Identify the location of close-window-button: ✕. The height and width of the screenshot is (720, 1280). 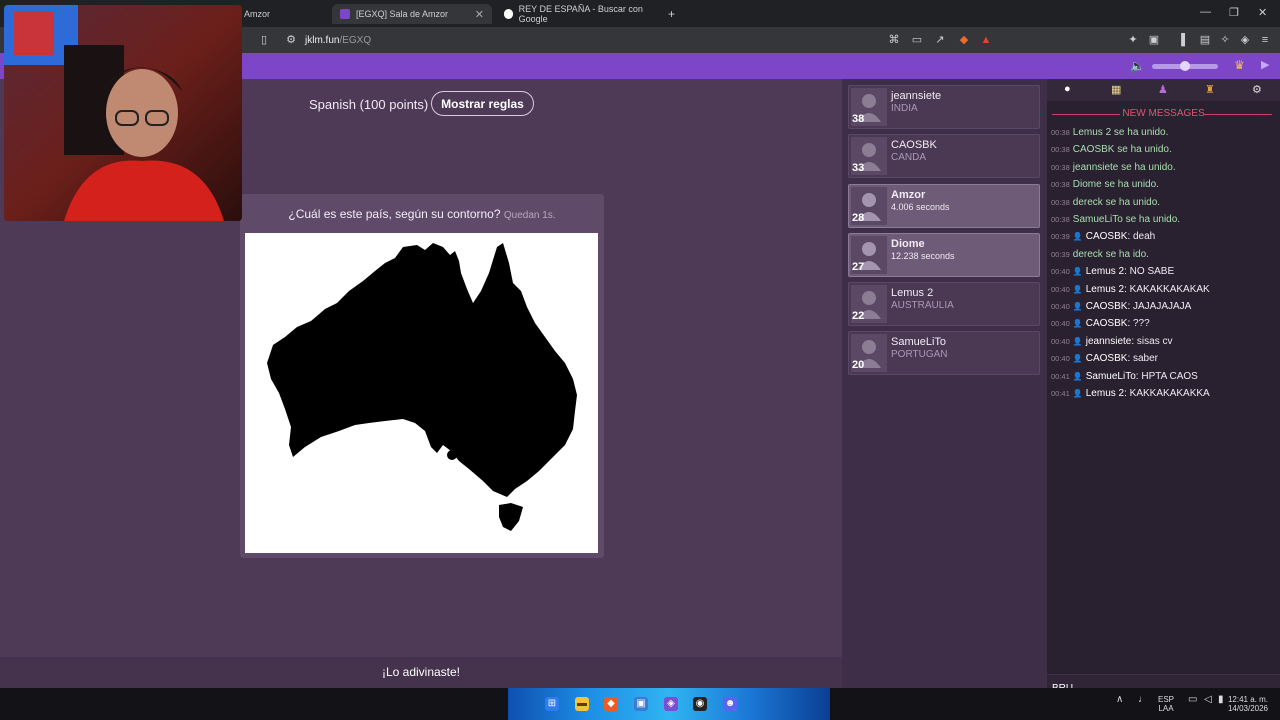
(1262, 12).